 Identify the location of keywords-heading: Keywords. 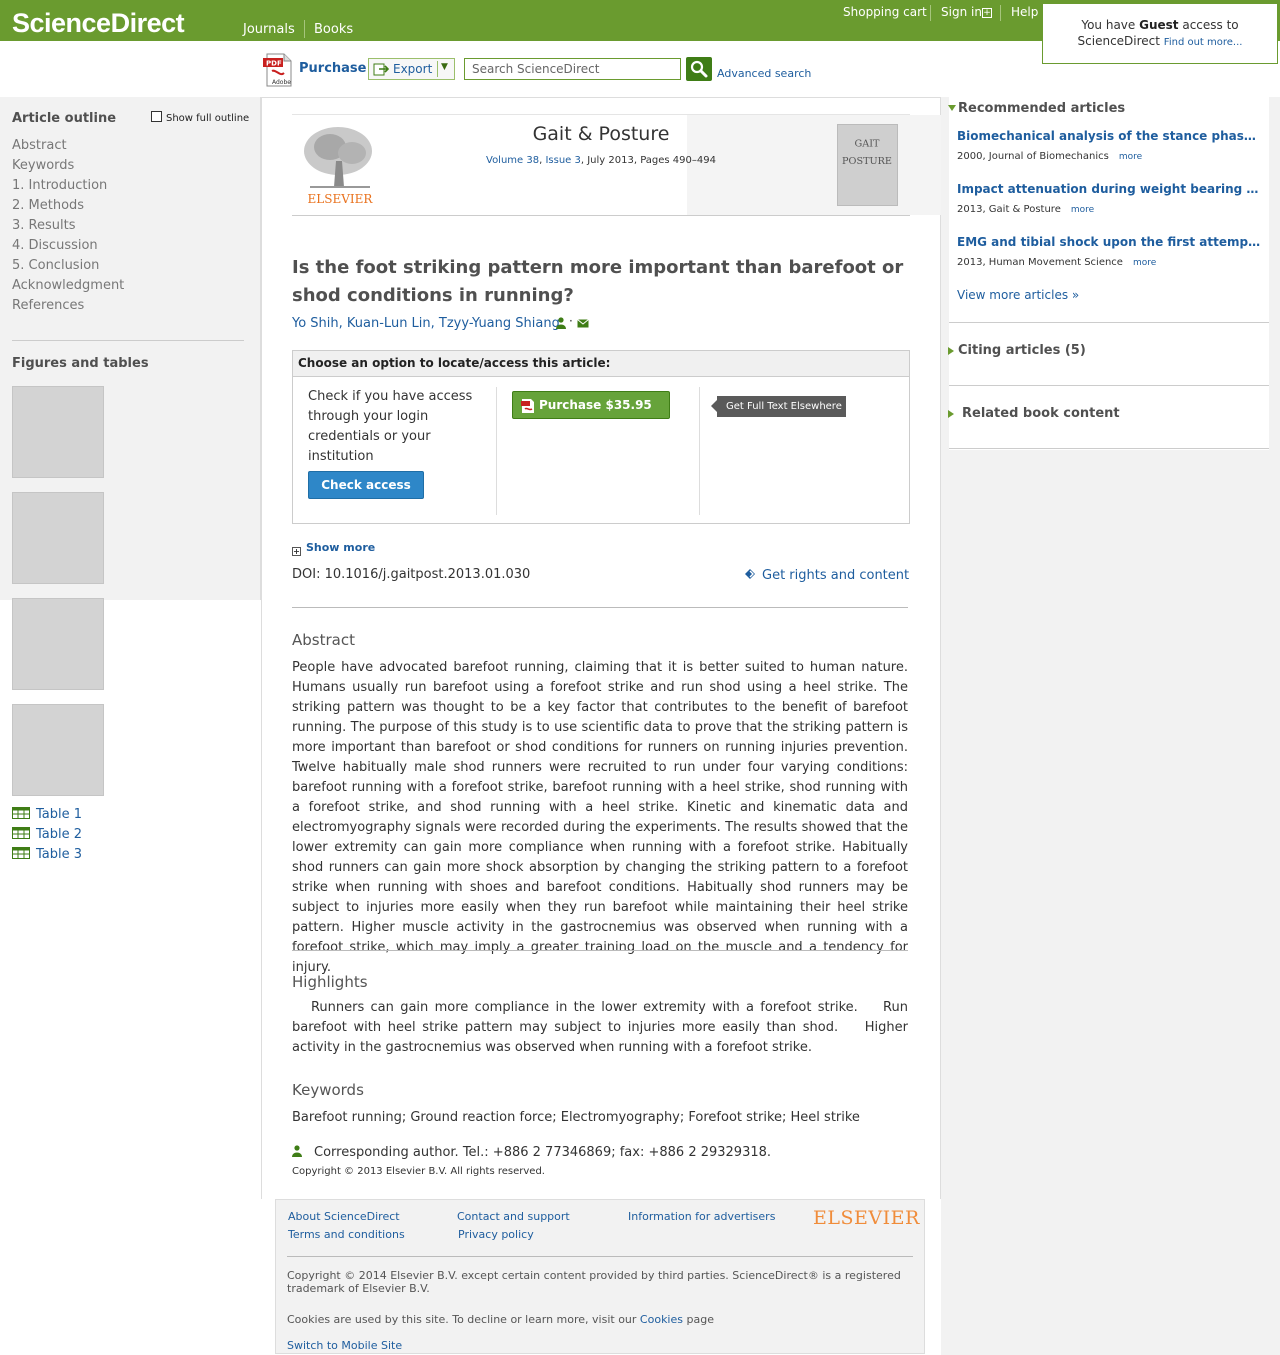
(328, 1090).